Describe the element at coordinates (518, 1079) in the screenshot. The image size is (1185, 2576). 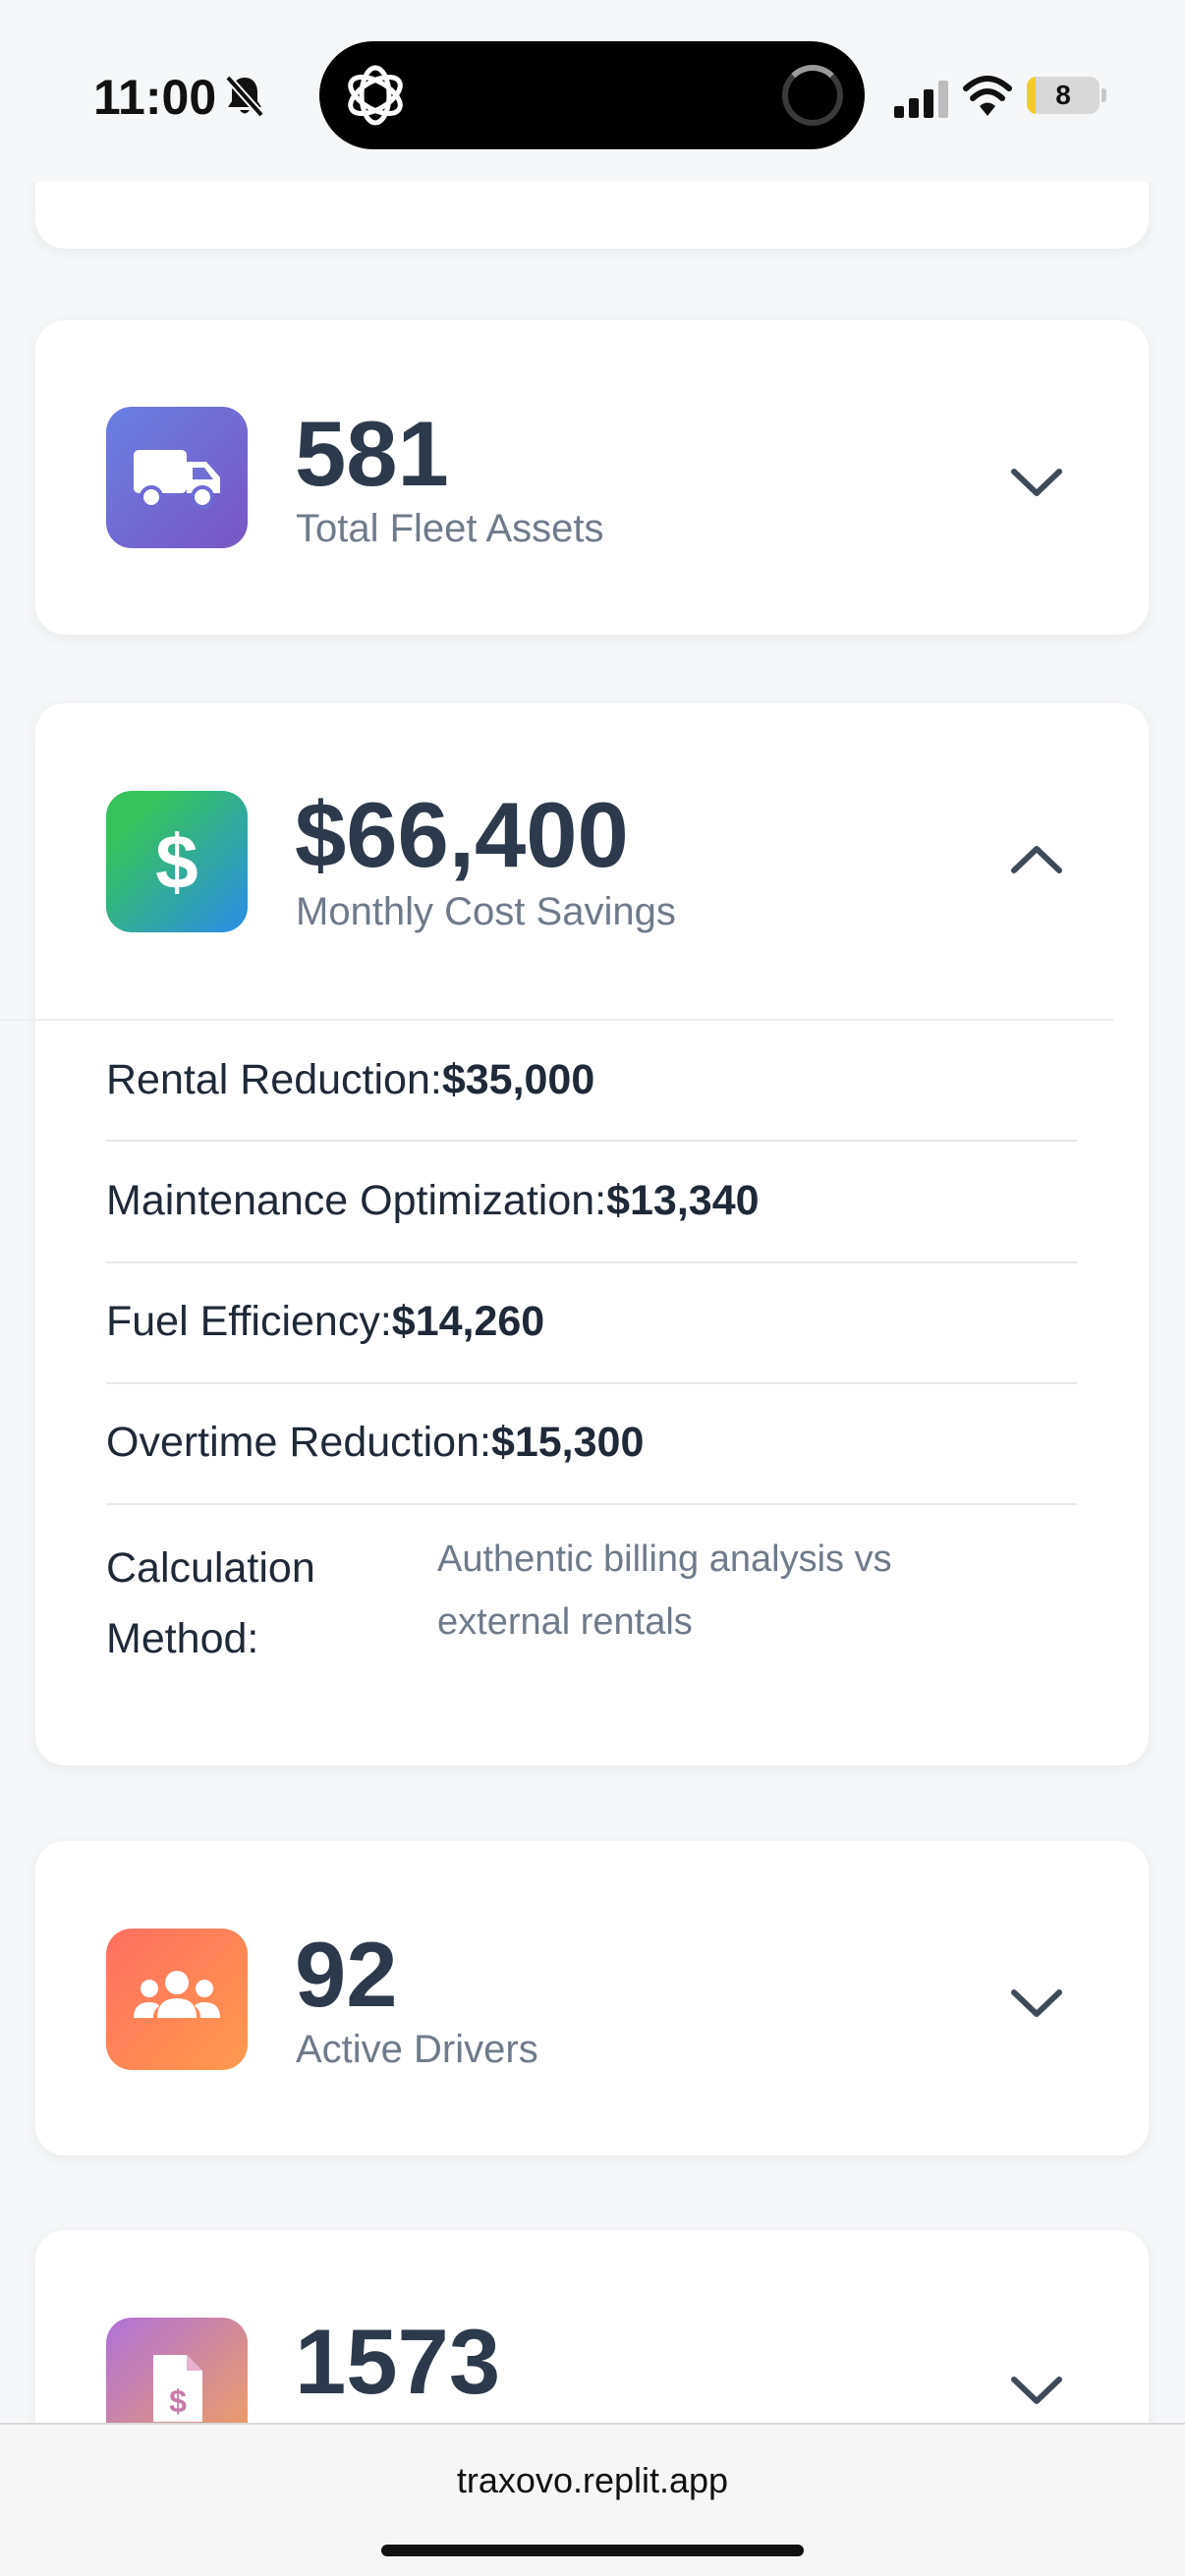
I see `breakdown-value: $35,000` at that location.